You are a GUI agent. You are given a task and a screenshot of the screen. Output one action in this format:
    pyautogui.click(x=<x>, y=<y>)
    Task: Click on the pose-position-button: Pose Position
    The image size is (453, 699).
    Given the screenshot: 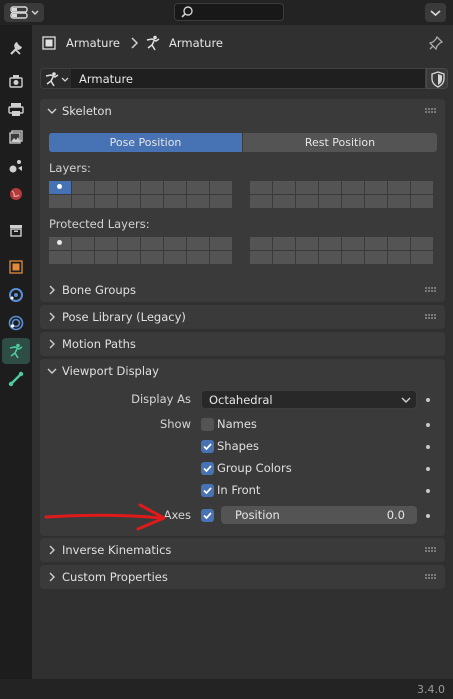 What is the action you would take?
    pyautogui.click(x=145, y=142)
    